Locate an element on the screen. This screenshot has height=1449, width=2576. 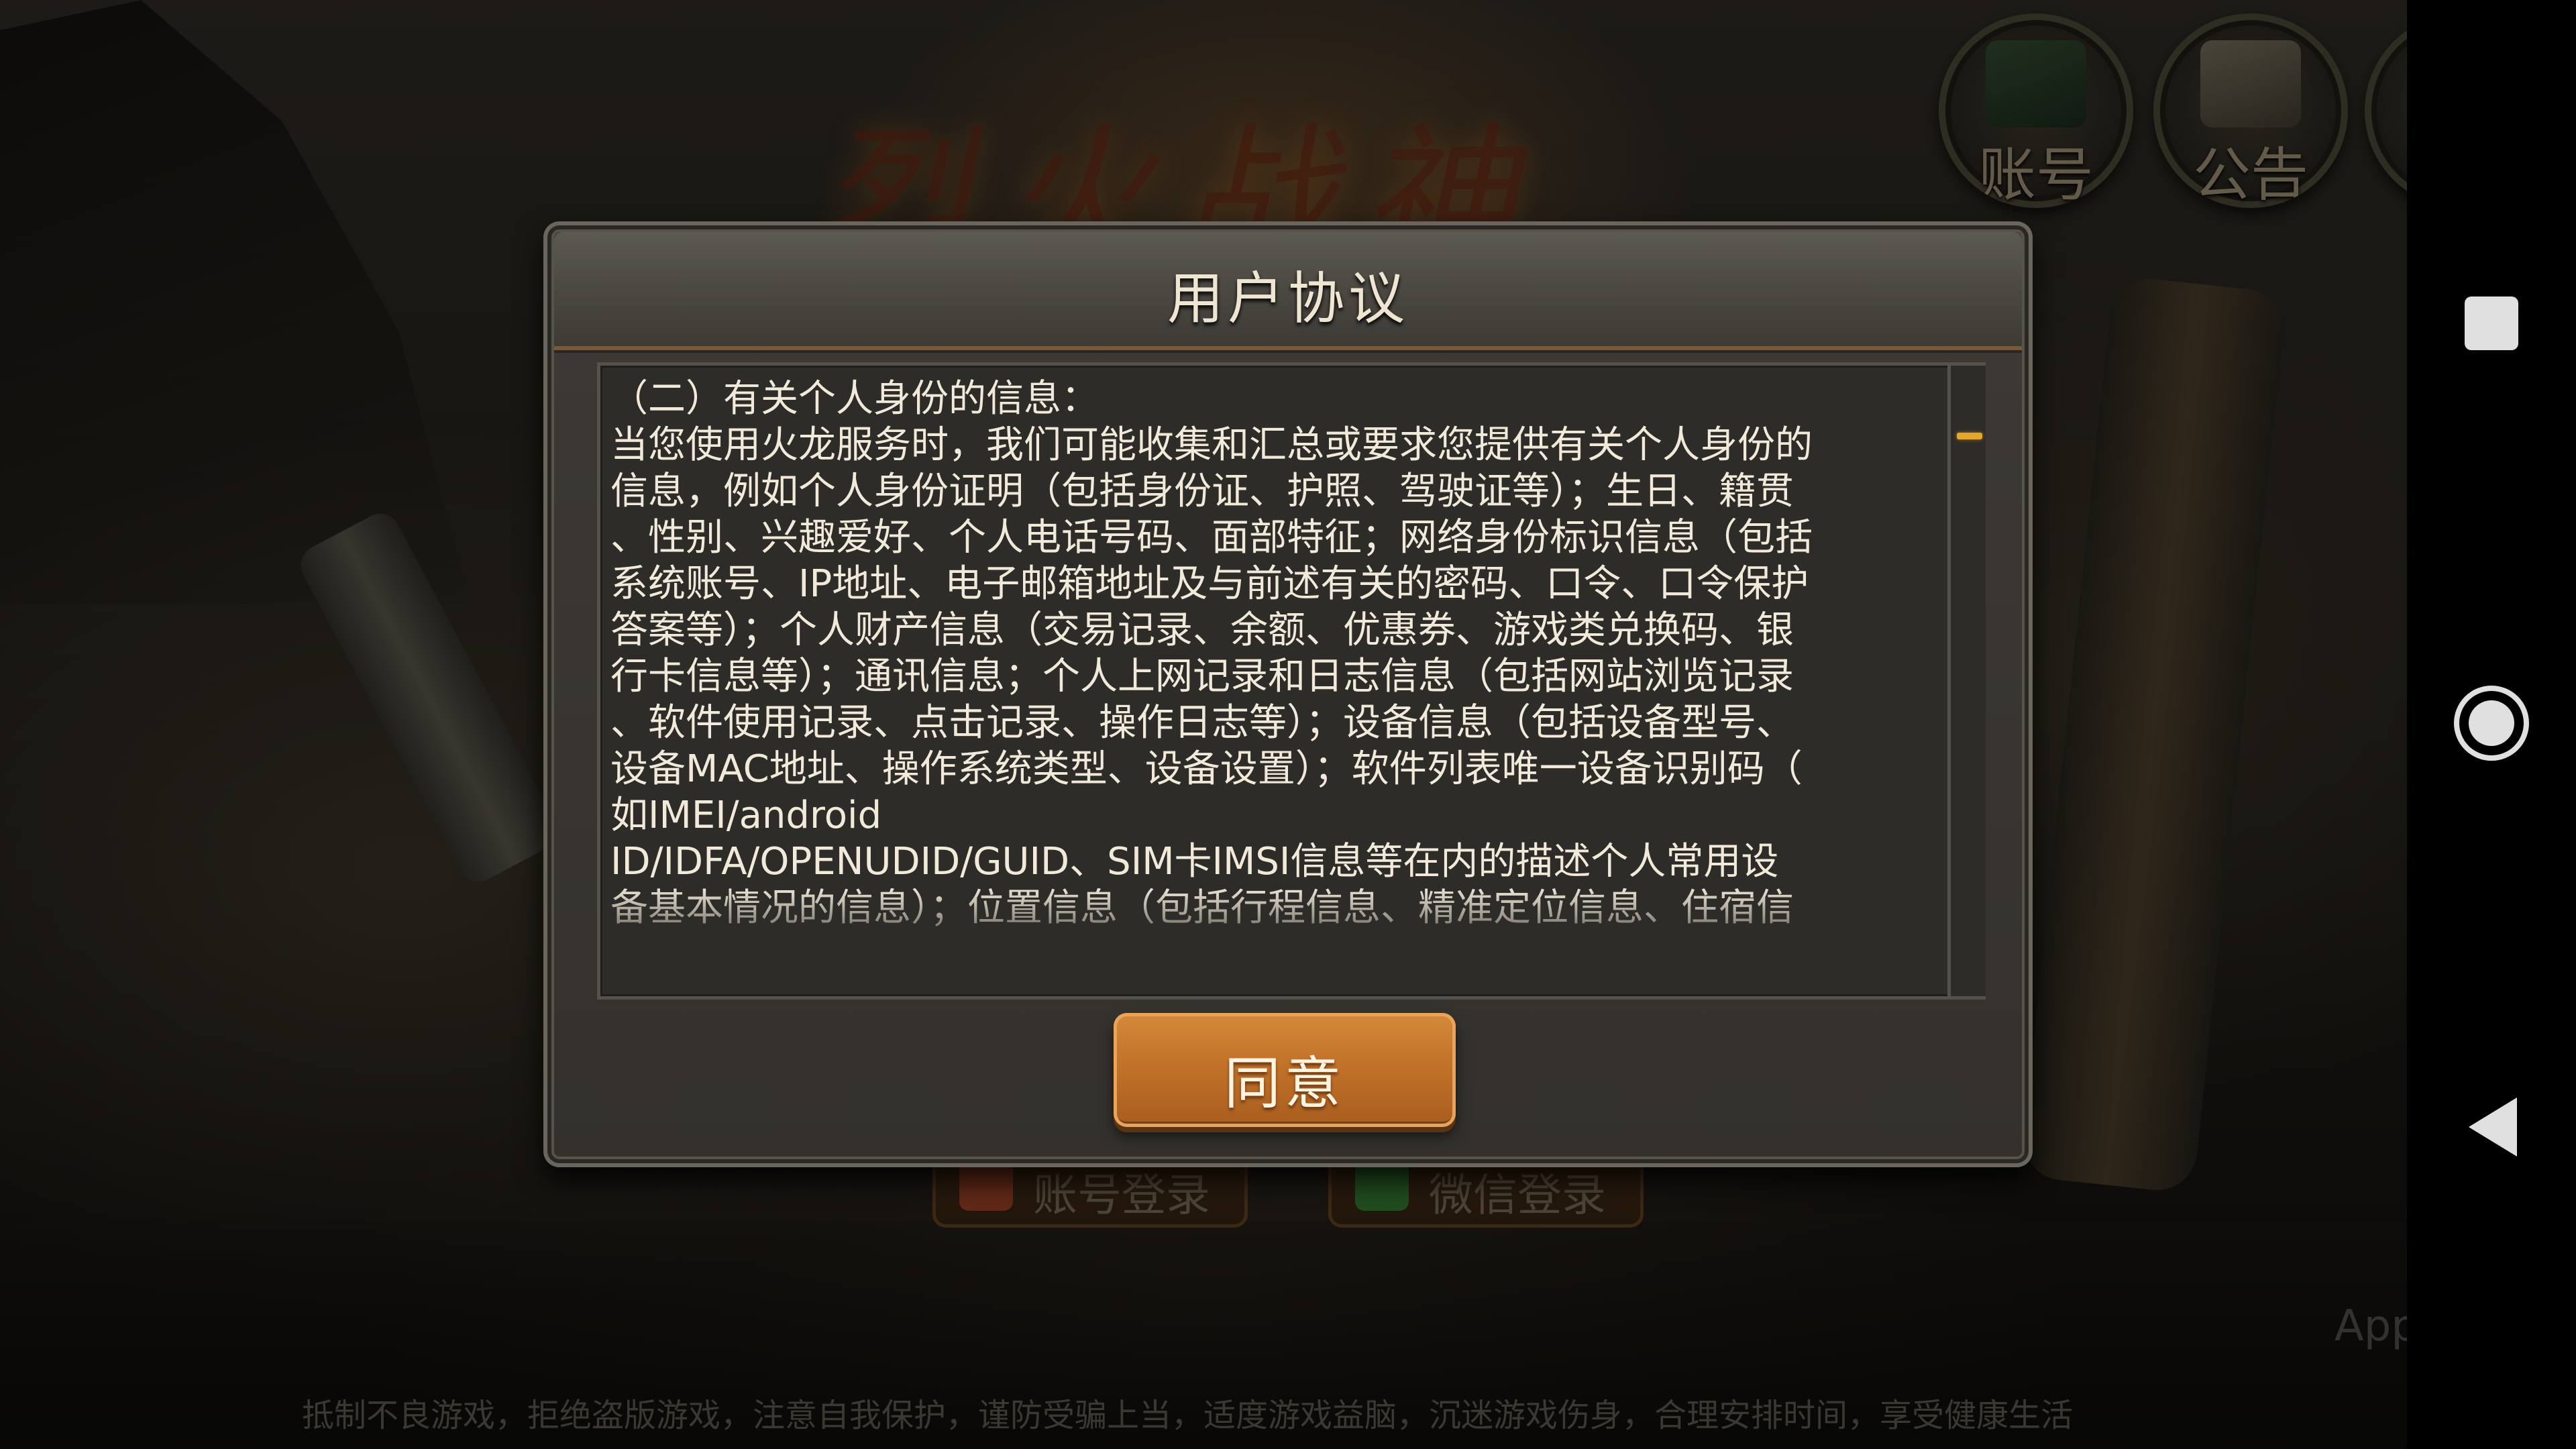
android-navigation-bar is located at coordinates (2491, 724).